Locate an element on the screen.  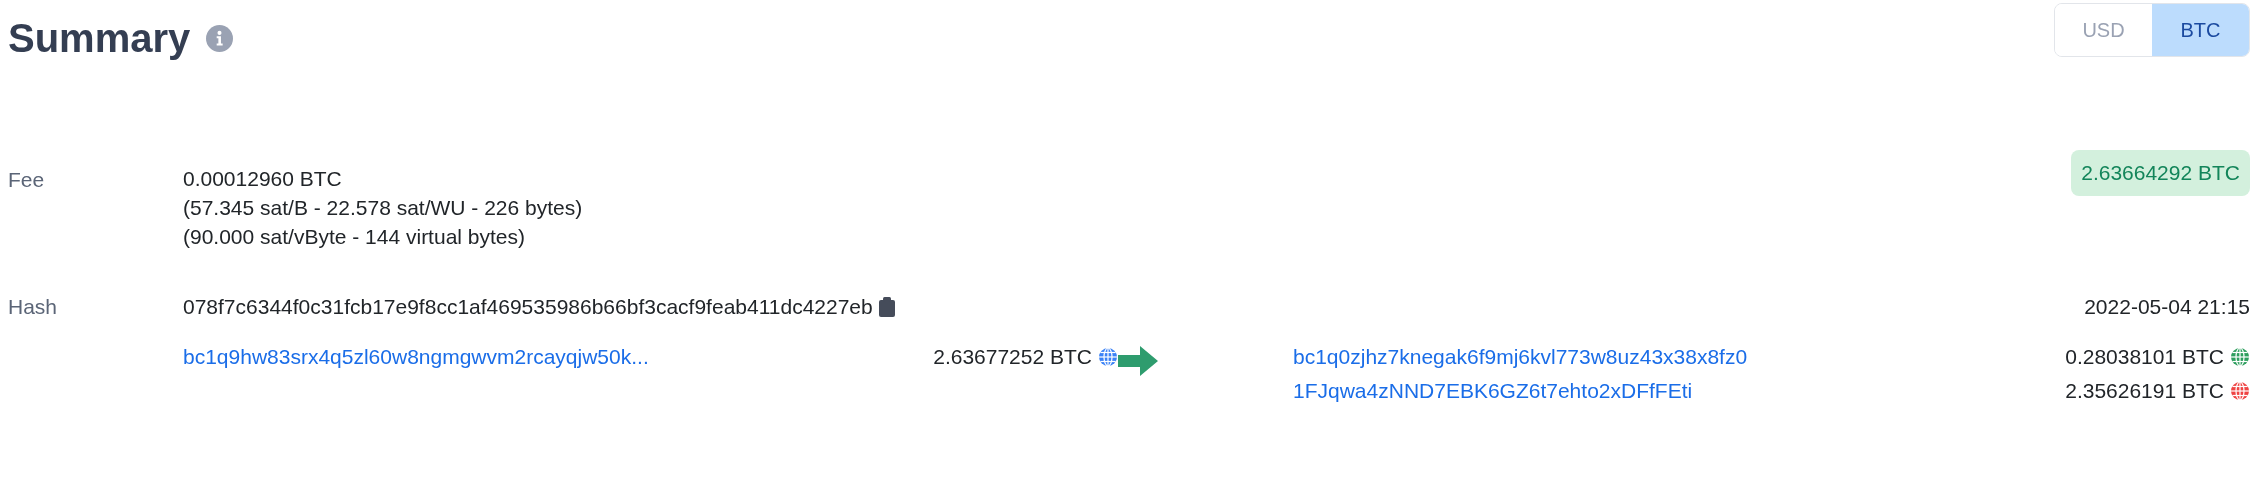
fee-detail: (57.345 sat/B - 22.578 sat/WU - 226 bytes) is located at coordinates (383, 208).